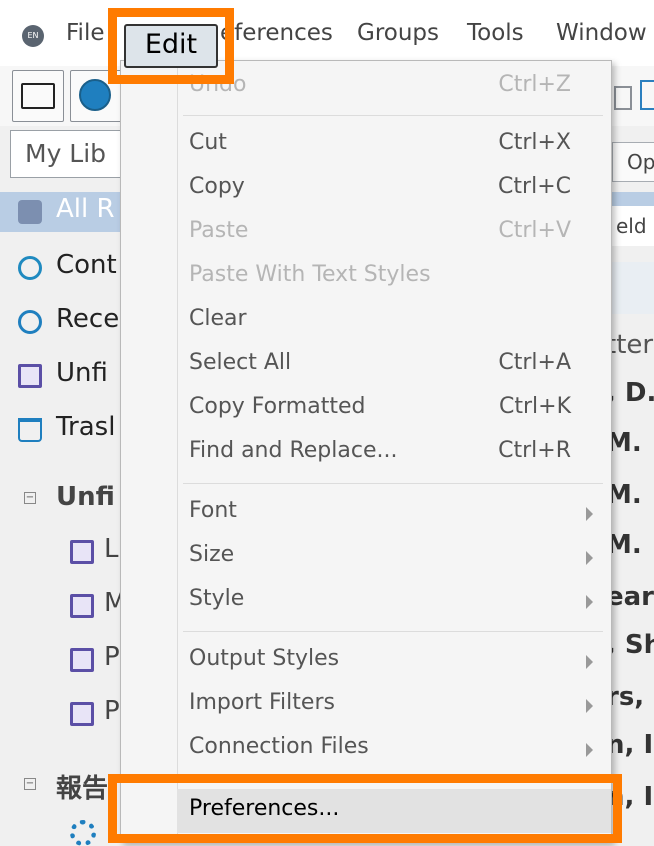 The height and width of the screenshot is (846, 654). What do you see at coordinates (33, 36) in the screenshot?
I see `app-logo-icon: EN` at bounding box center [33, 36].